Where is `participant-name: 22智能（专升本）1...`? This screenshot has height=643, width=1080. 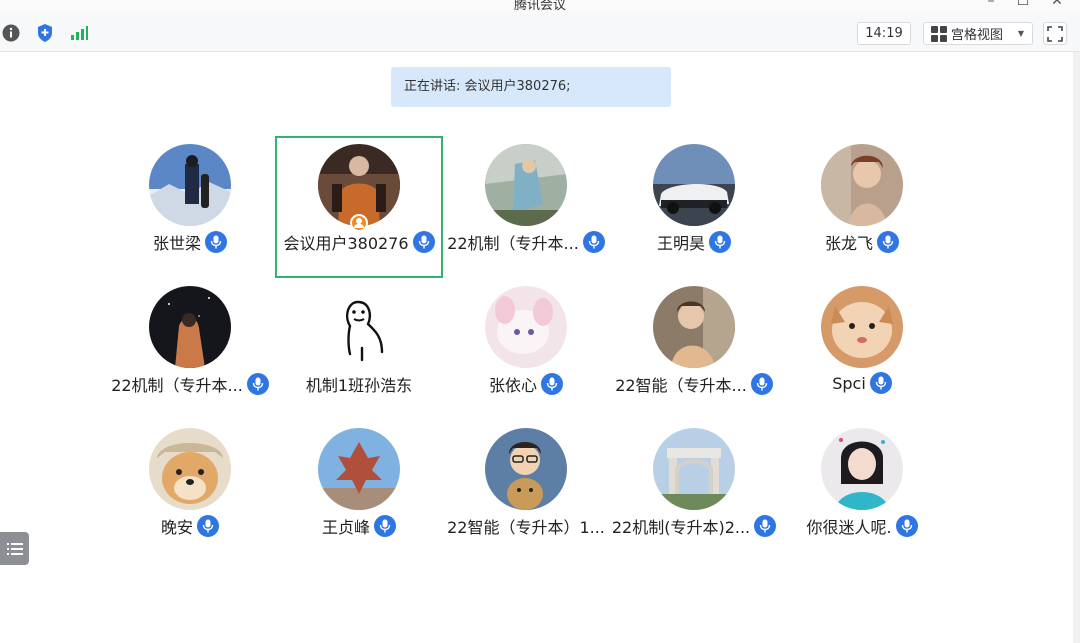 participant-name: 22智能（专升本）1... is located at coordinates (526, 527).